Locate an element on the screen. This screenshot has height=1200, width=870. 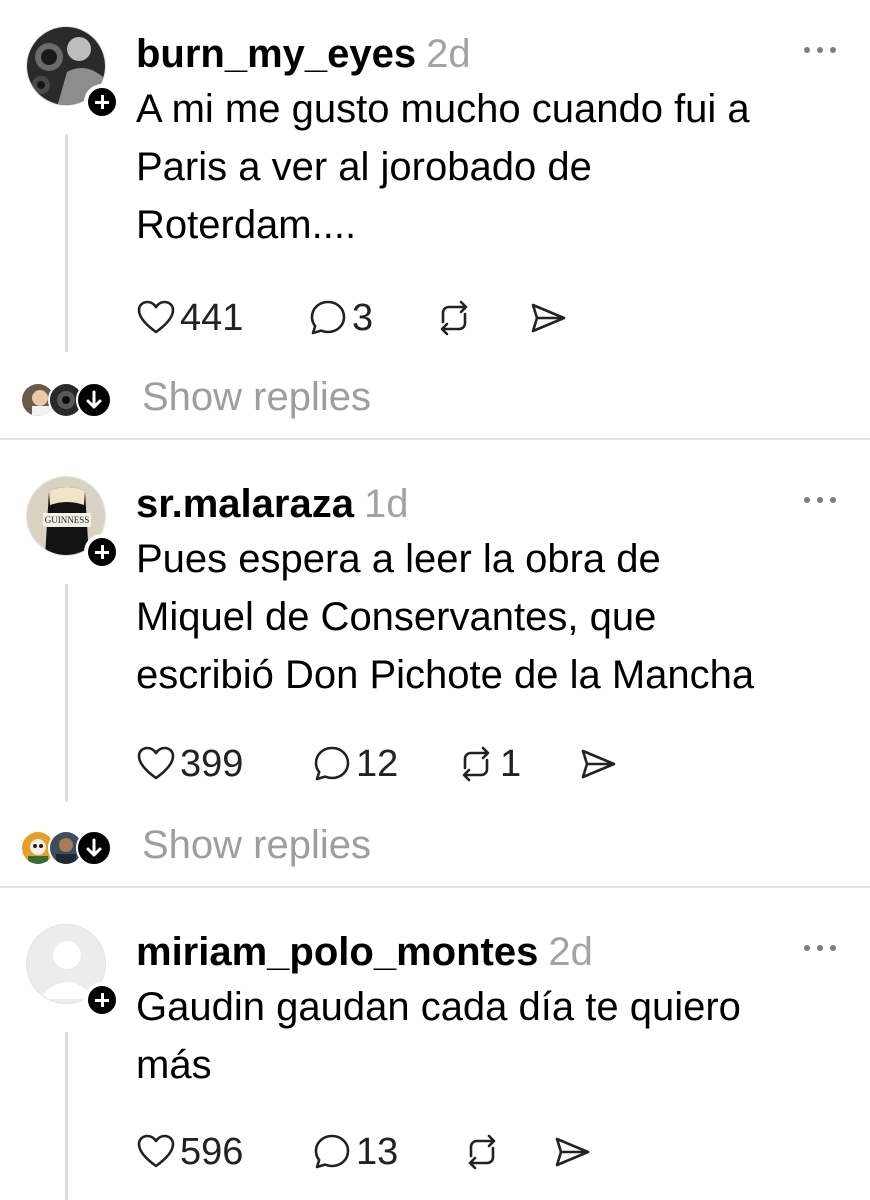
post-text-line: Pues espera a leer la obra de is located at coordinates (398, 559).